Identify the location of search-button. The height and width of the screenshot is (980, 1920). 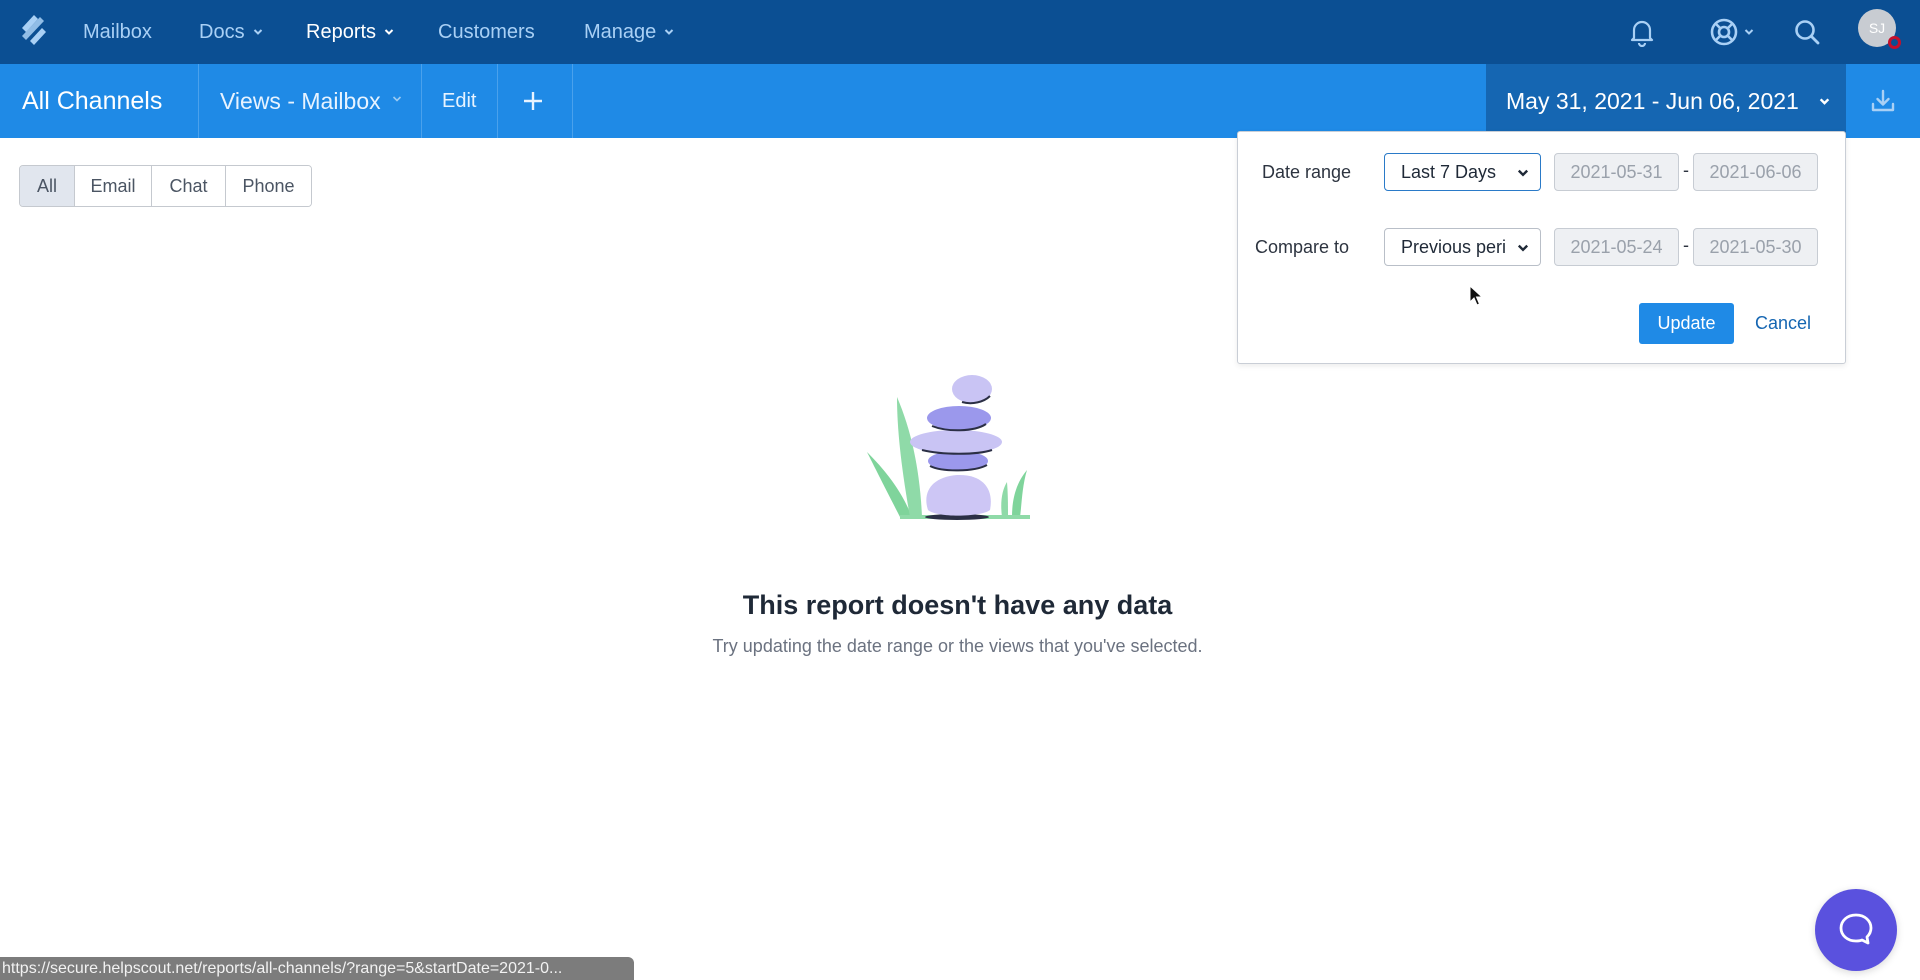
(1807, 32).